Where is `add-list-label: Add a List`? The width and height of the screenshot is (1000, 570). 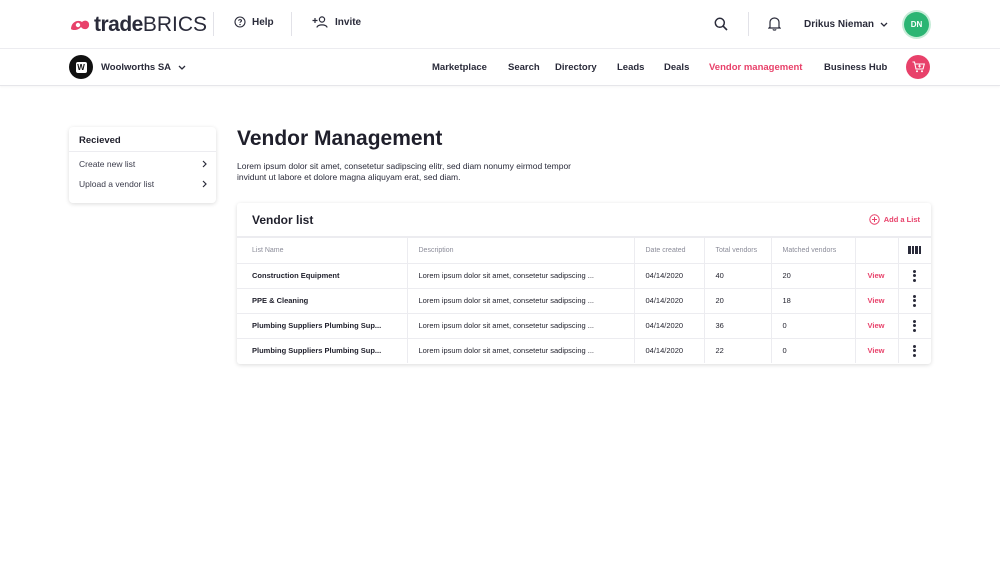 add-list-label: Add a List is located at coordinates (901, 219).